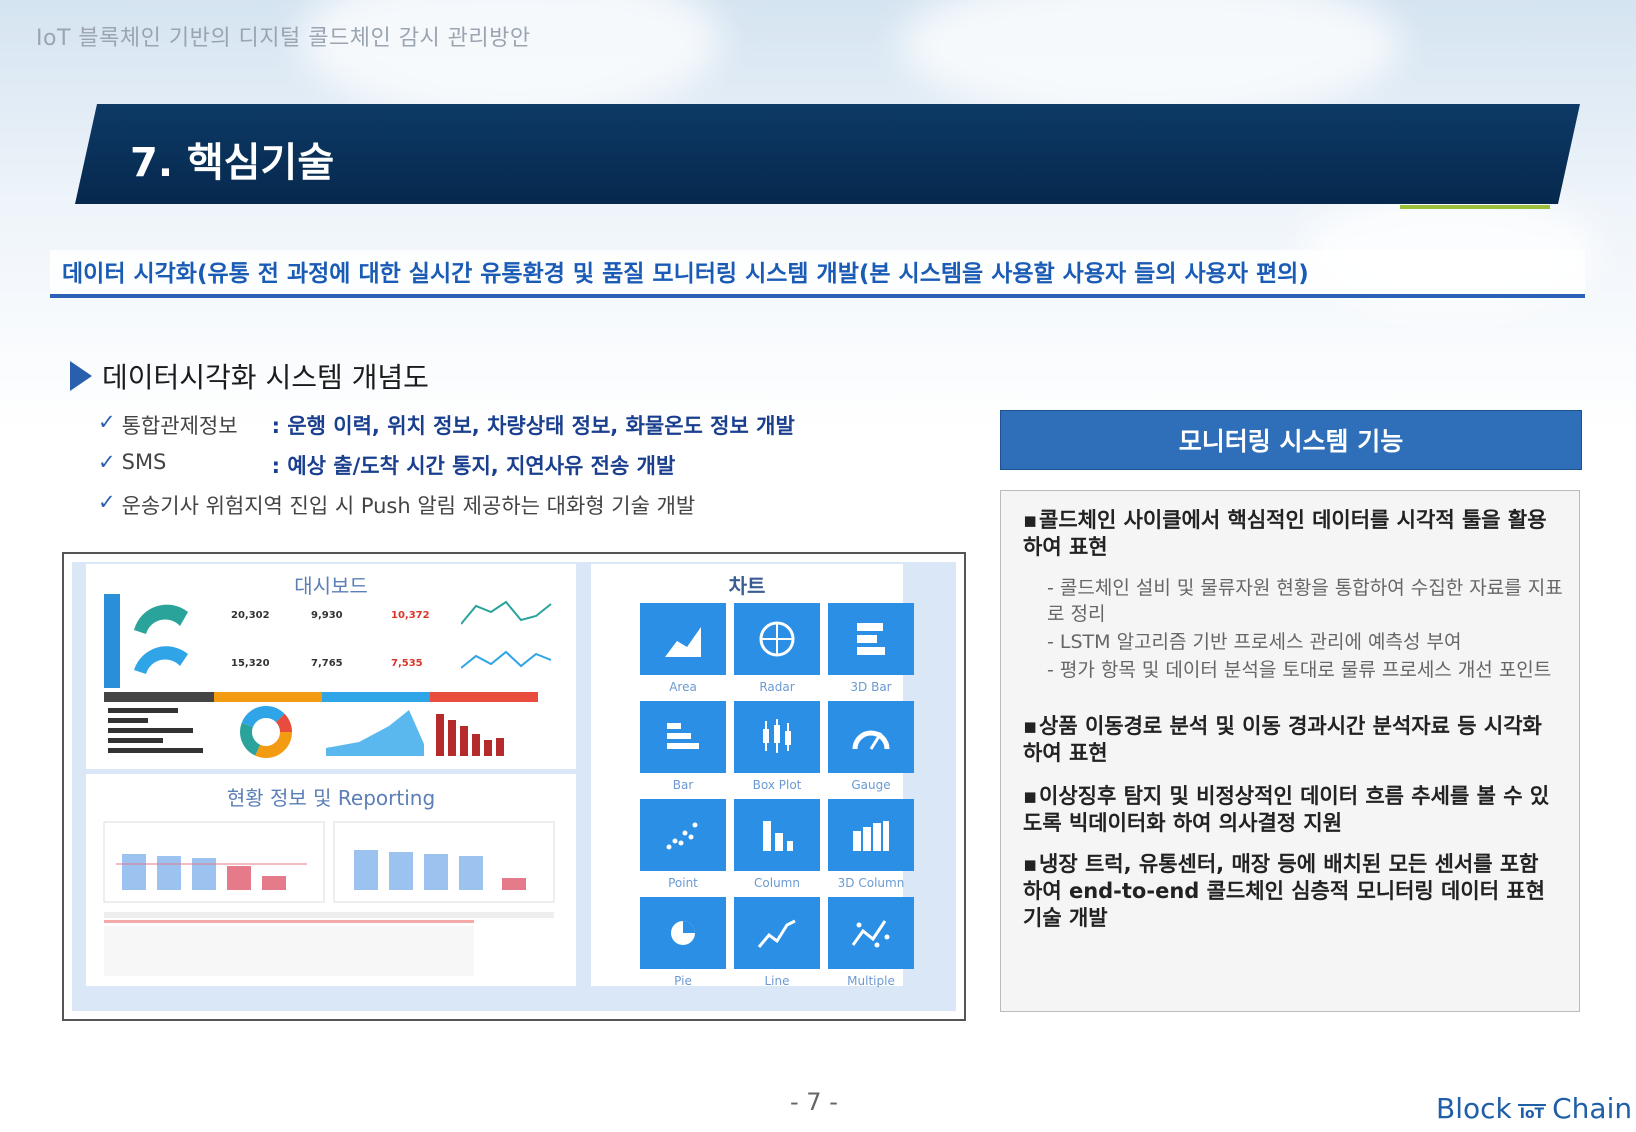 The height and width of the screenshot is (1132, 1636). I want to click on chart-tile-gauge, so click(871, 737).